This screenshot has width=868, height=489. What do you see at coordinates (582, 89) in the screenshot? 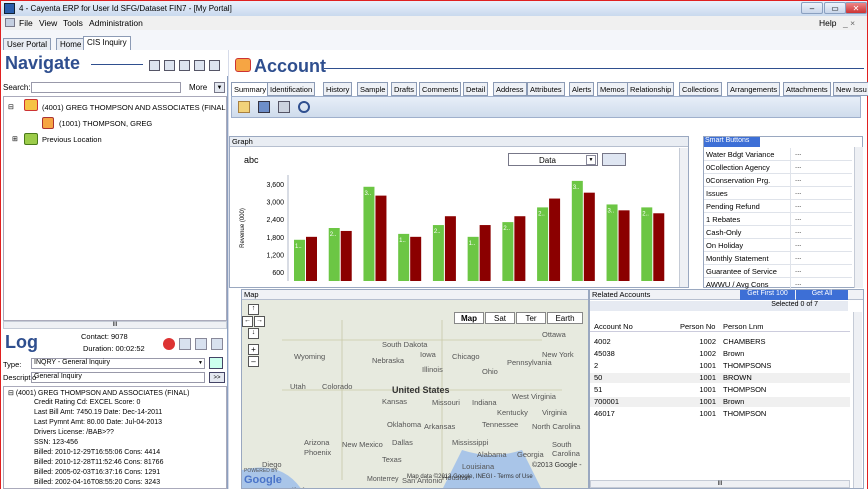
I see `tab-alerts: Alerts` at bounding box center [582, 89].